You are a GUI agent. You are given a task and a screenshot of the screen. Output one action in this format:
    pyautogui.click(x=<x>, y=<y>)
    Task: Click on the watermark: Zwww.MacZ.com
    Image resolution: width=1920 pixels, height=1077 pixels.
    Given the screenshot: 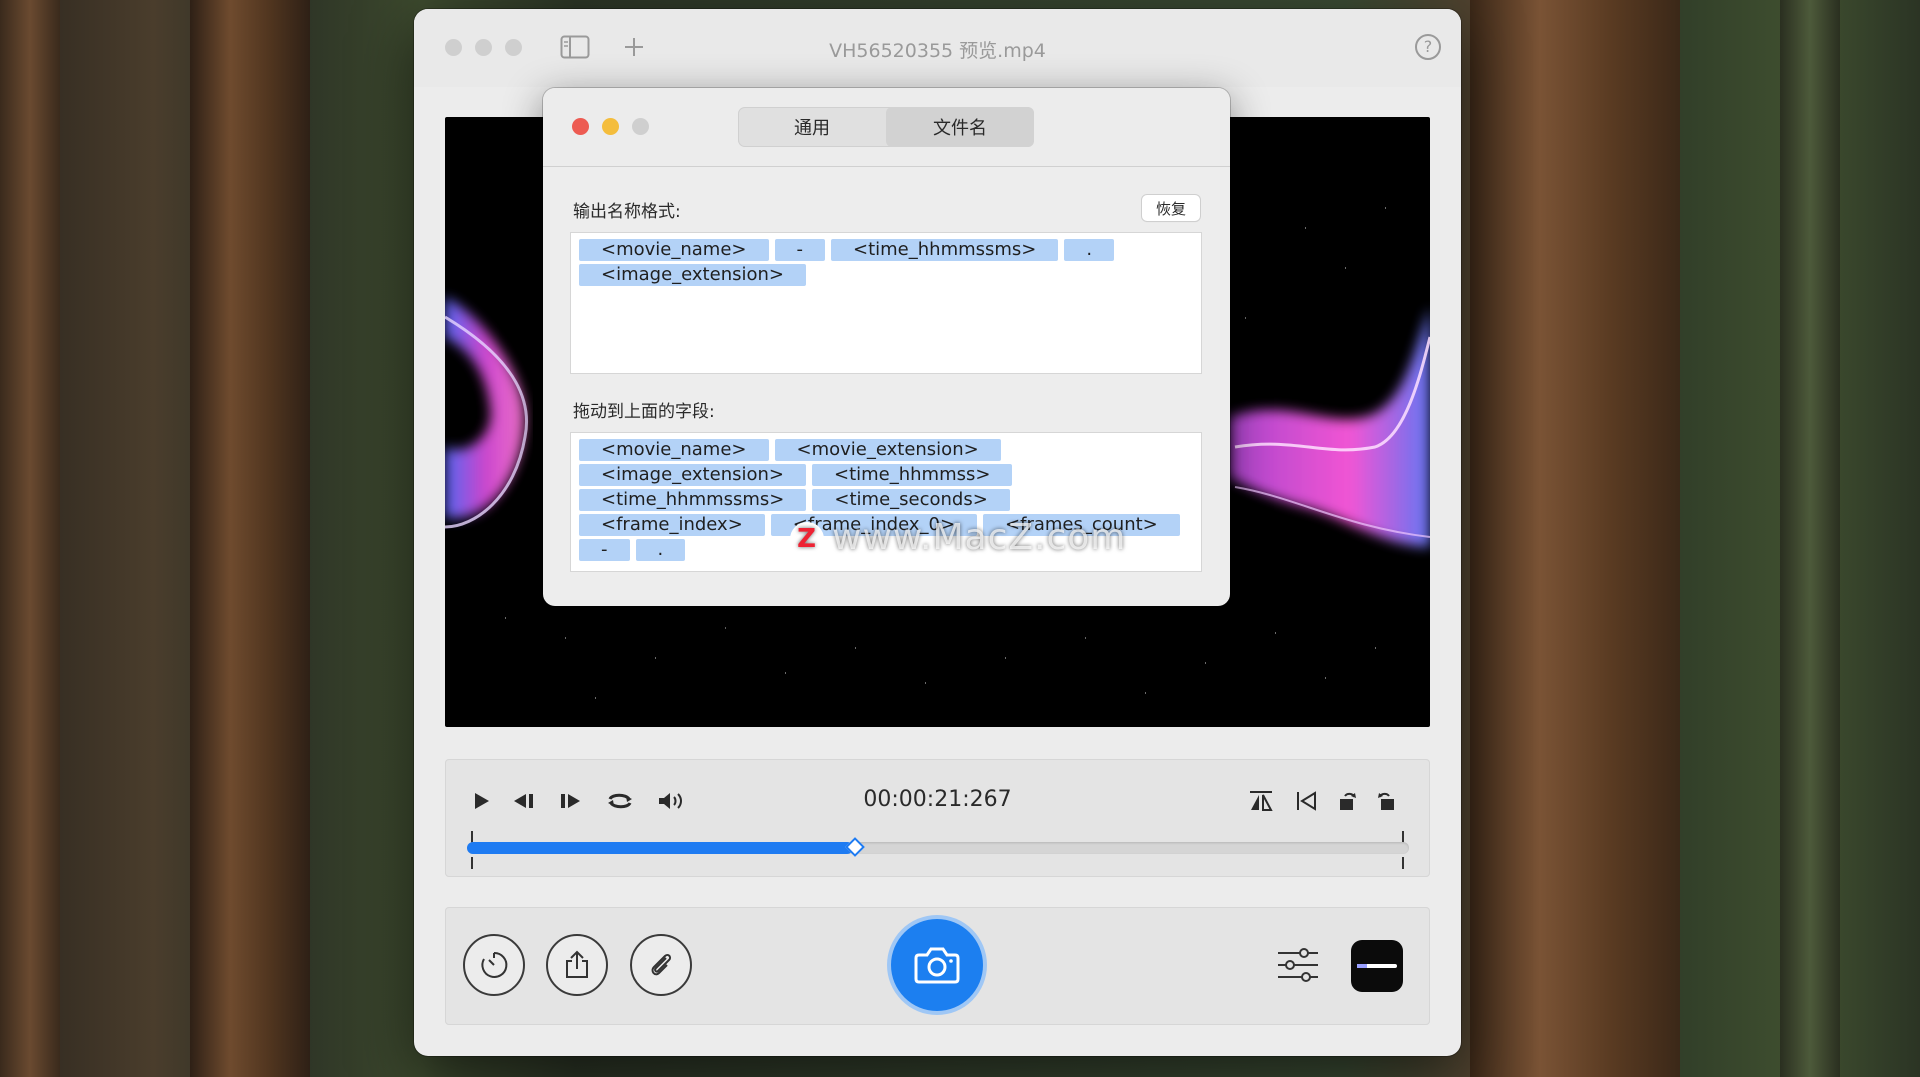 What is the action you would take?
    pyautogui.click(x=958, y=537)
    